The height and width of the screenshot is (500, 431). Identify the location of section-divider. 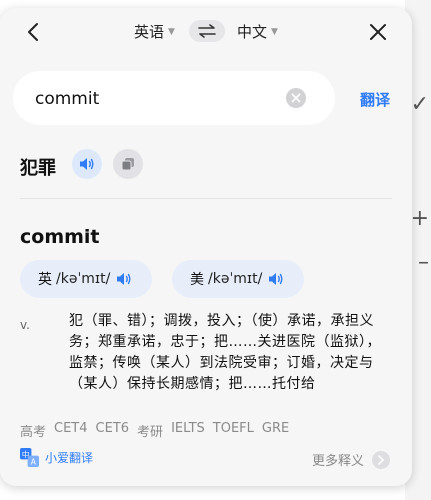
(206, 198).